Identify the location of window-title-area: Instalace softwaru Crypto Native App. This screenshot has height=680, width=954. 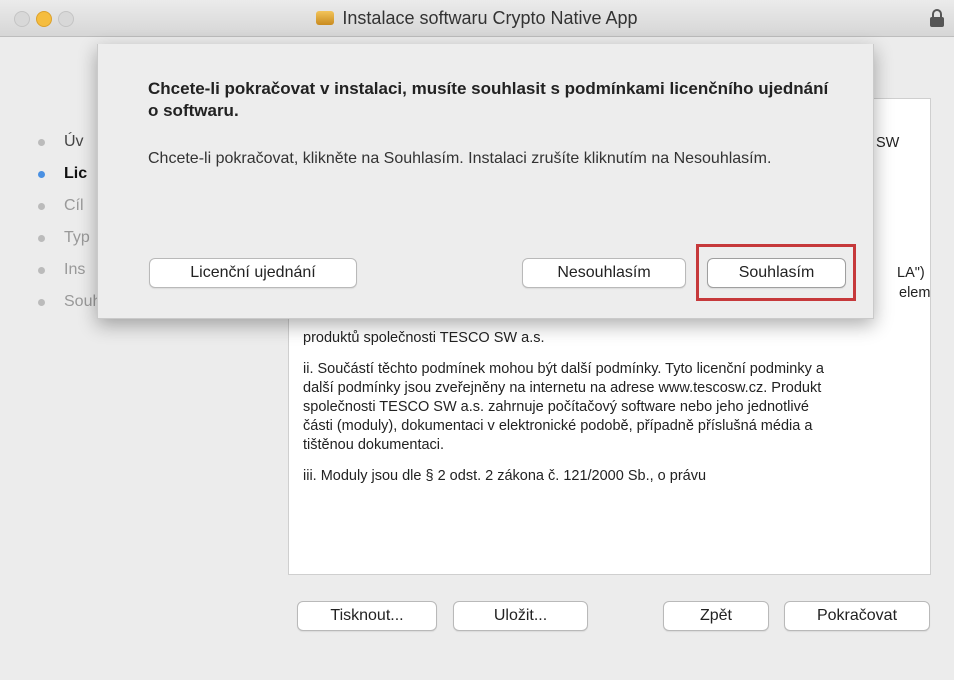
(477, 18).